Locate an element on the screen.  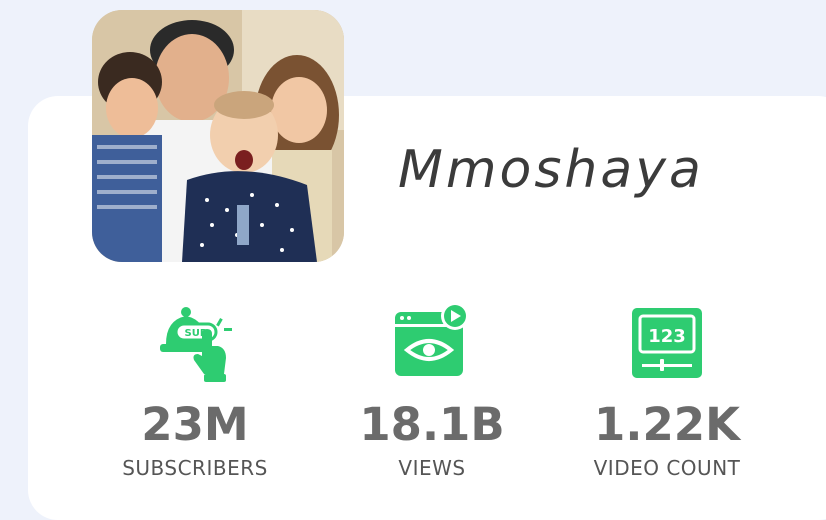
video-views-icon is located at coordinates (432, 341).